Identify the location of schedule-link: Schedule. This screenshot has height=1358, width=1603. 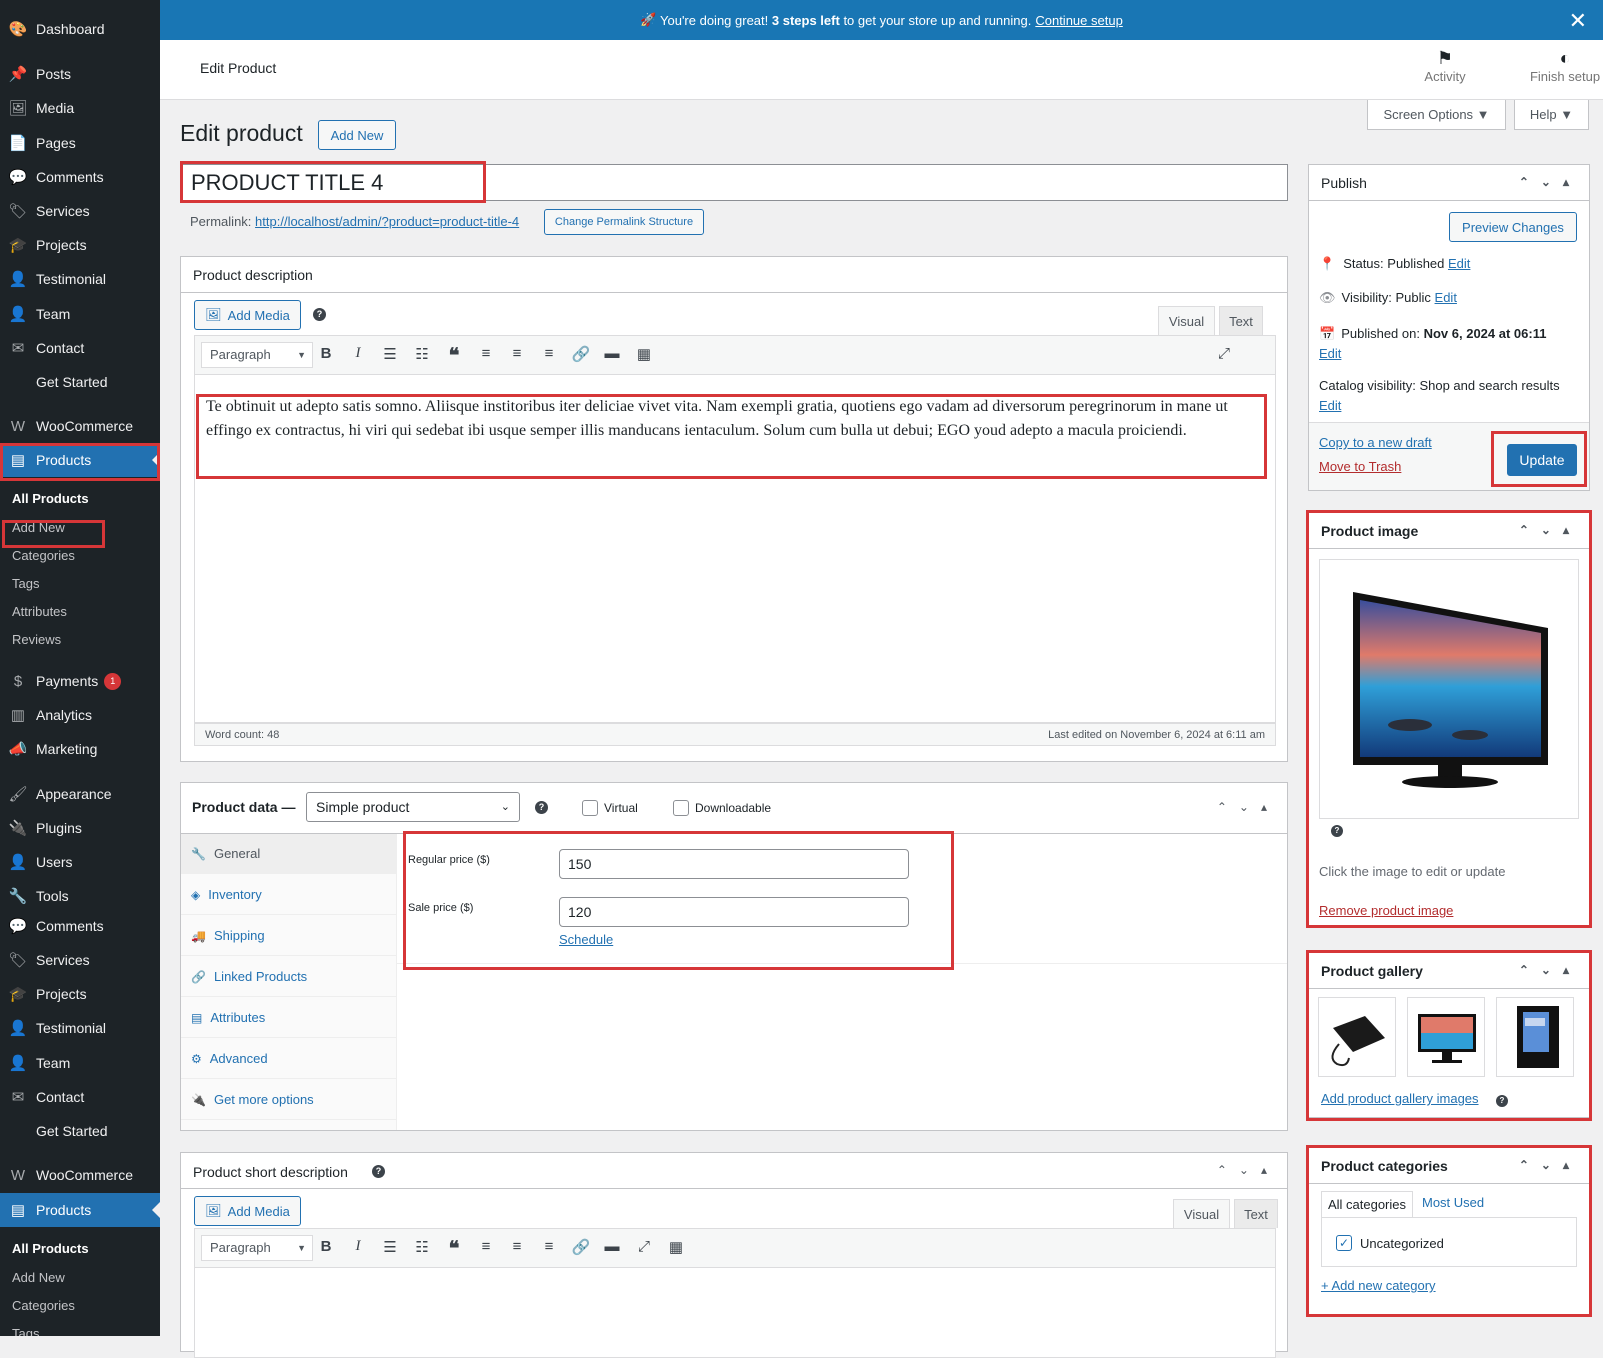
(586, 939).